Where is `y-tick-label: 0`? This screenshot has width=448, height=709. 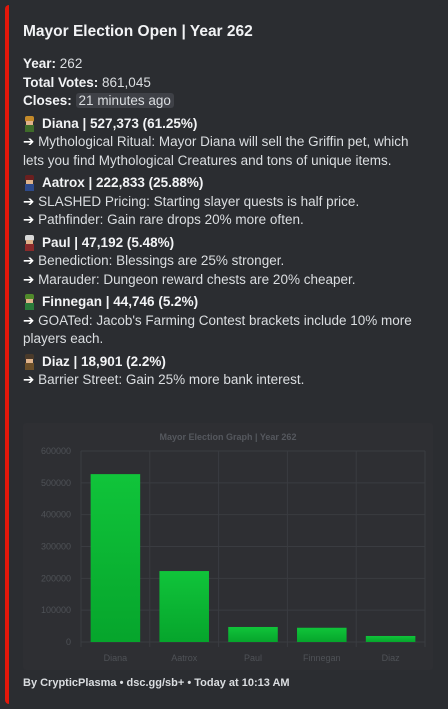
y-tick-label: 0 is located at coordinates (68, 642).